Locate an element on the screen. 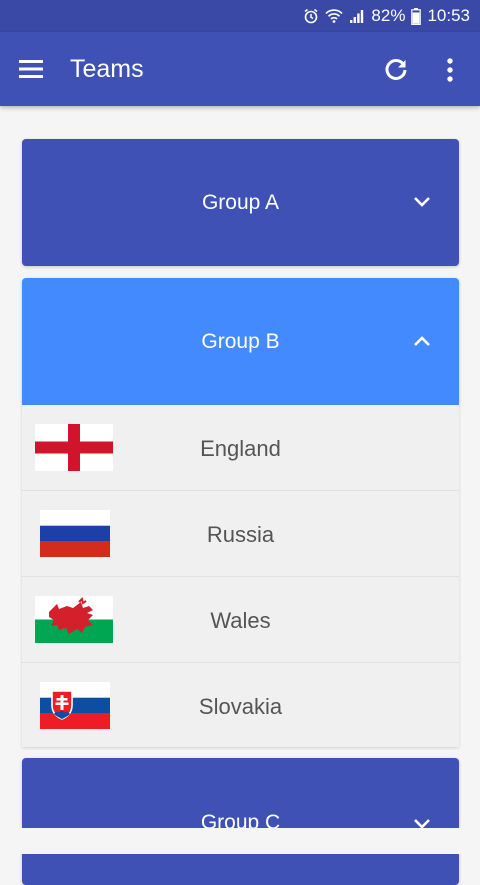  team-row: England is located at coordinates (240, 448).